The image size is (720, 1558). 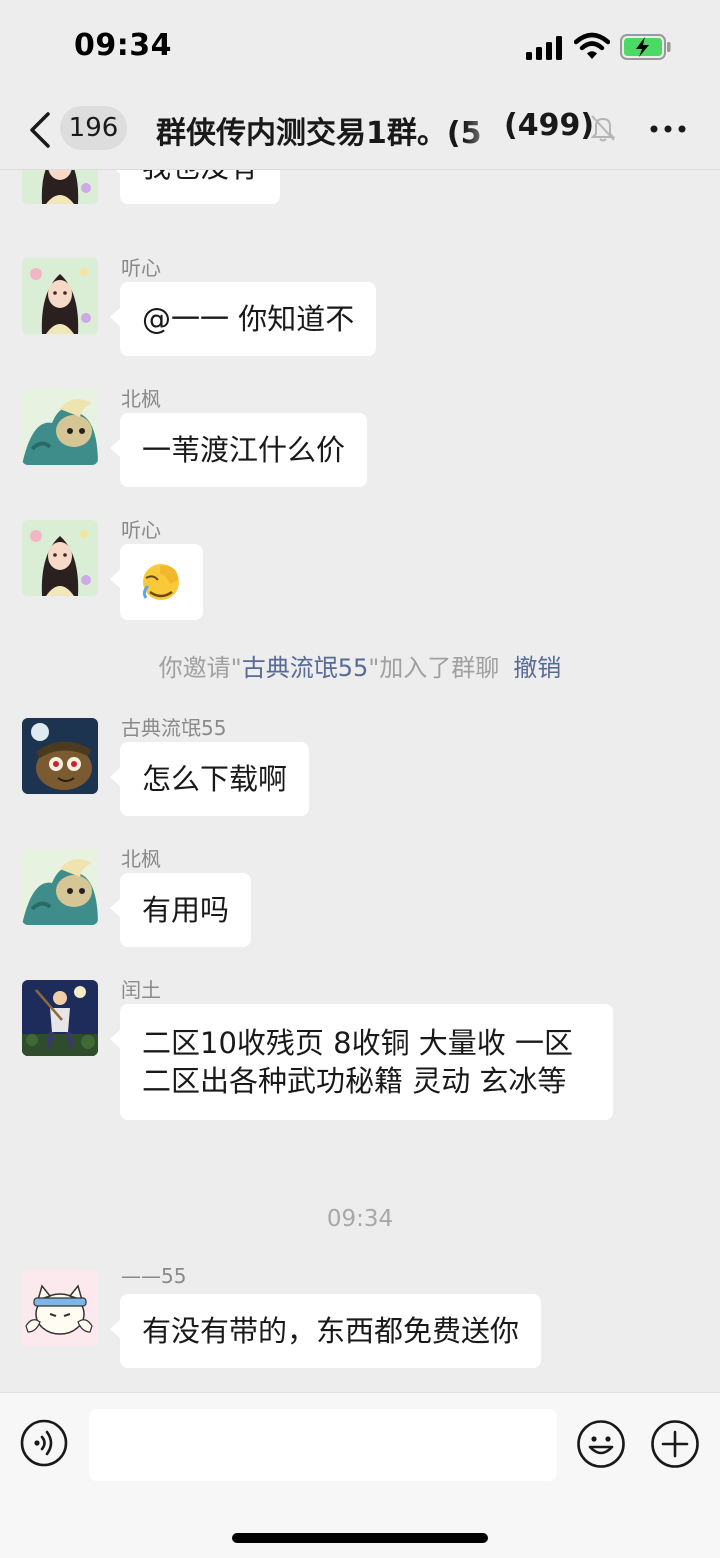 I want to click on back-chevron-icon, so click(x=41, y=130).